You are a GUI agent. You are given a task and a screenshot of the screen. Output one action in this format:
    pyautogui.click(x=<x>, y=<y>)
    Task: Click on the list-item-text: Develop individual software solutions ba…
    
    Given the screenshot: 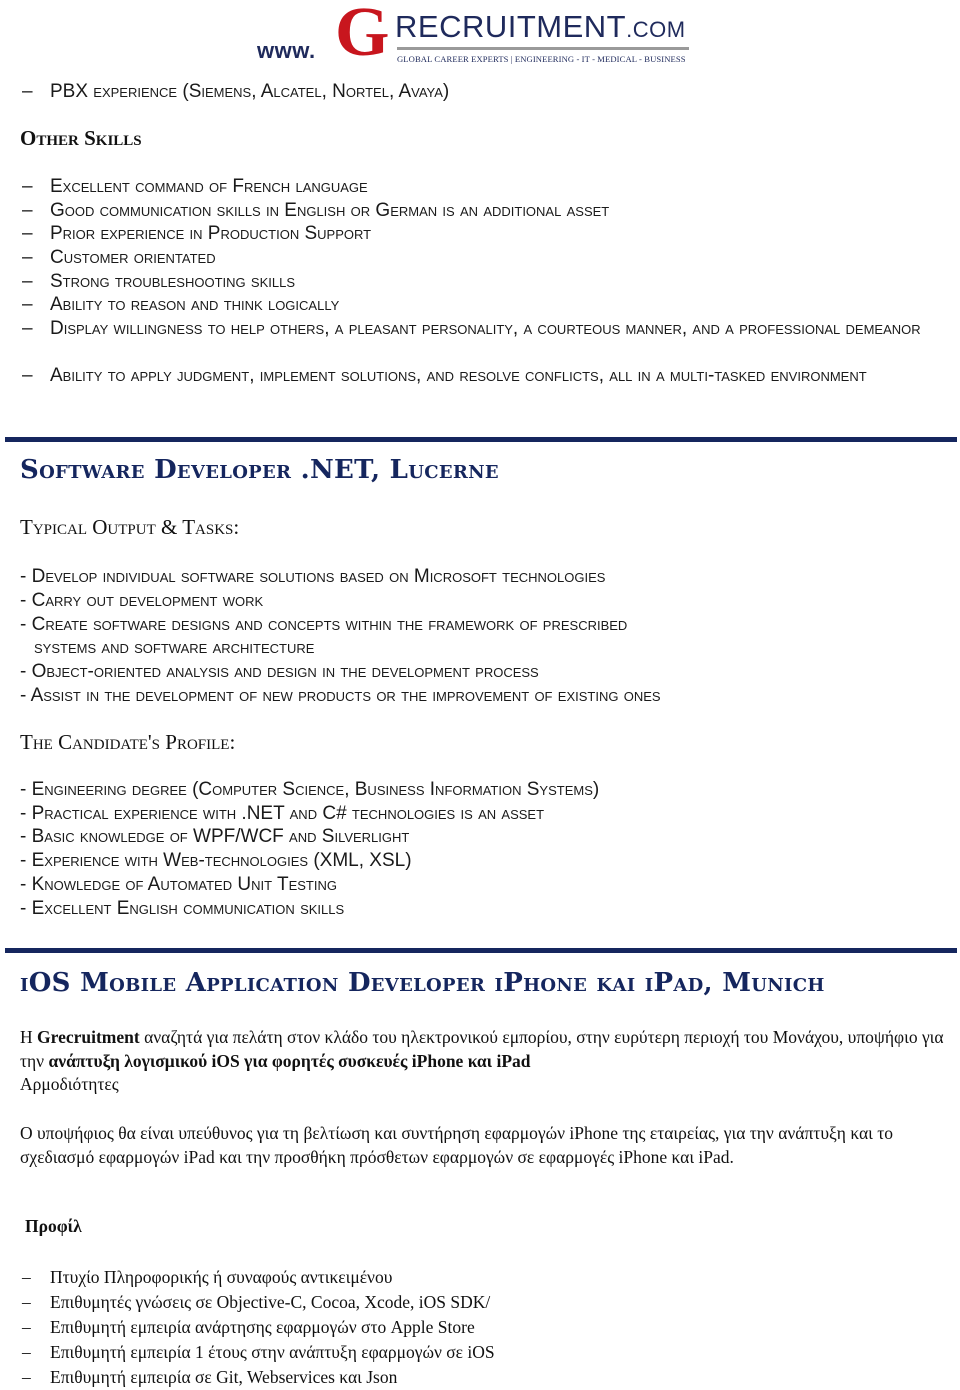 What is the action you would take?
    pyautogui.click(x=318, y=576)
    